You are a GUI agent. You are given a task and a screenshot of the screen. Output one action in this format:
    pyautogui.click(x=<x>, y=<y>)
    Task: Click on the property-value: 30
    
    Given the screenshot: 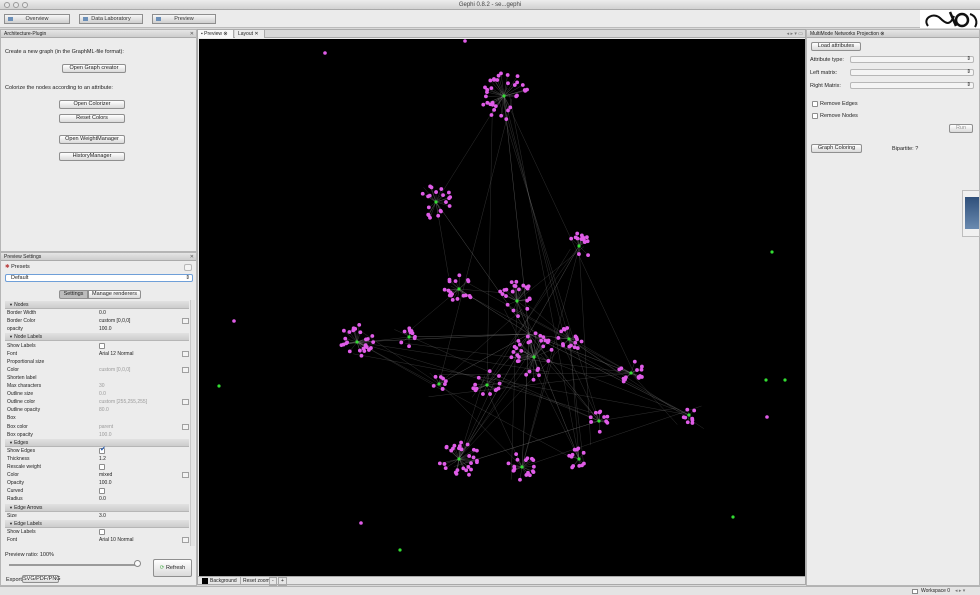 What is the action you would take?
    pyautogui.click(x=102, y=386)
    